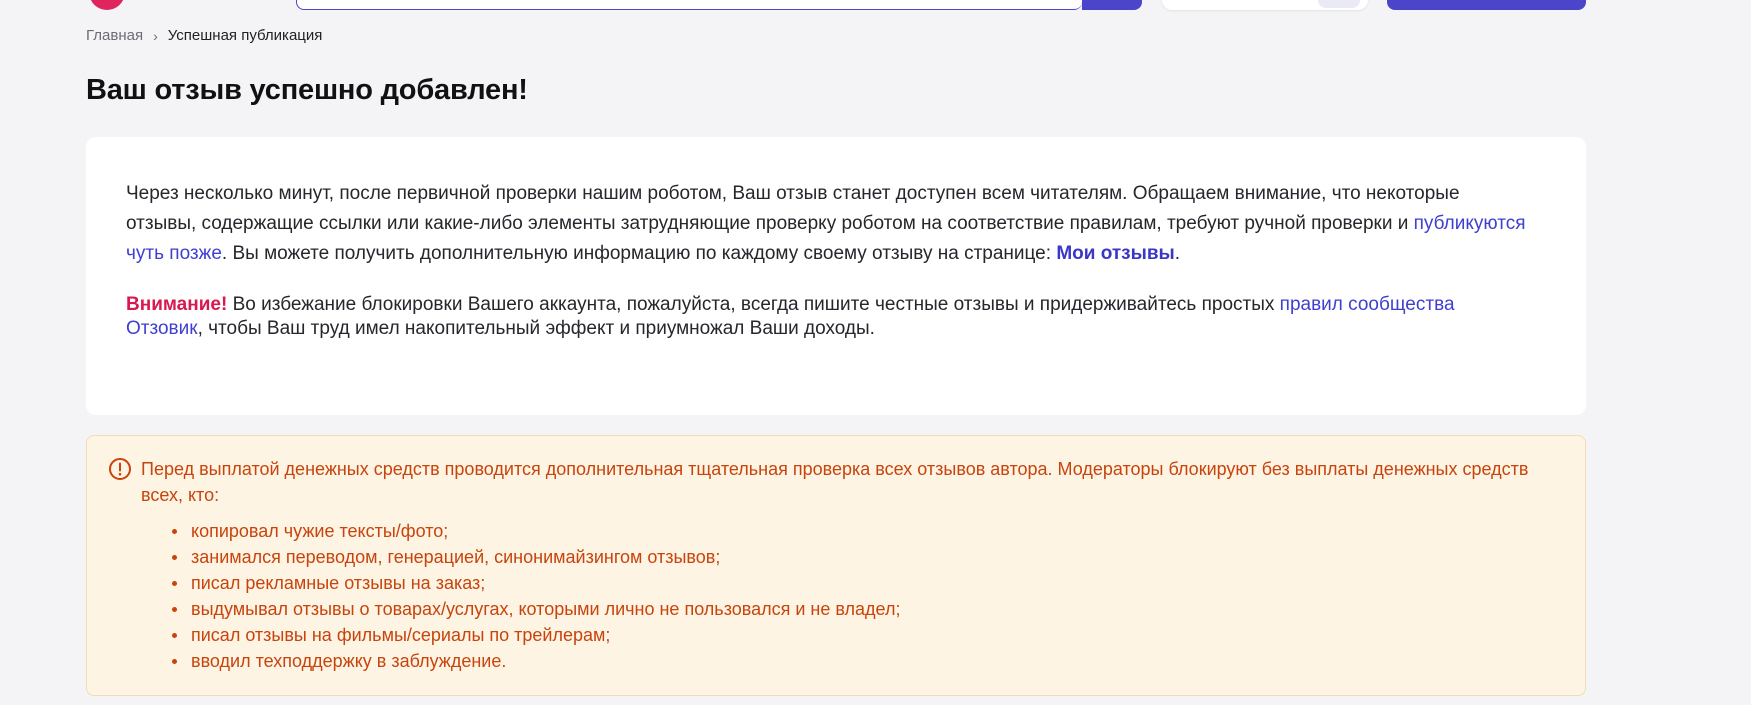 The image size is (1751, 705). I want to click on search-button, so click(1112, 5).